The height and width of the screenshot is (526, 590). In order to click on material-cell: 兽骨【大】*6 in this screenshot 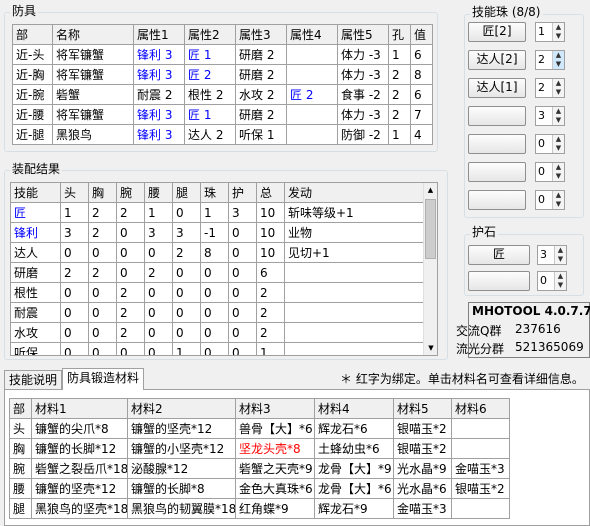, I will do `click(275, 428)`.